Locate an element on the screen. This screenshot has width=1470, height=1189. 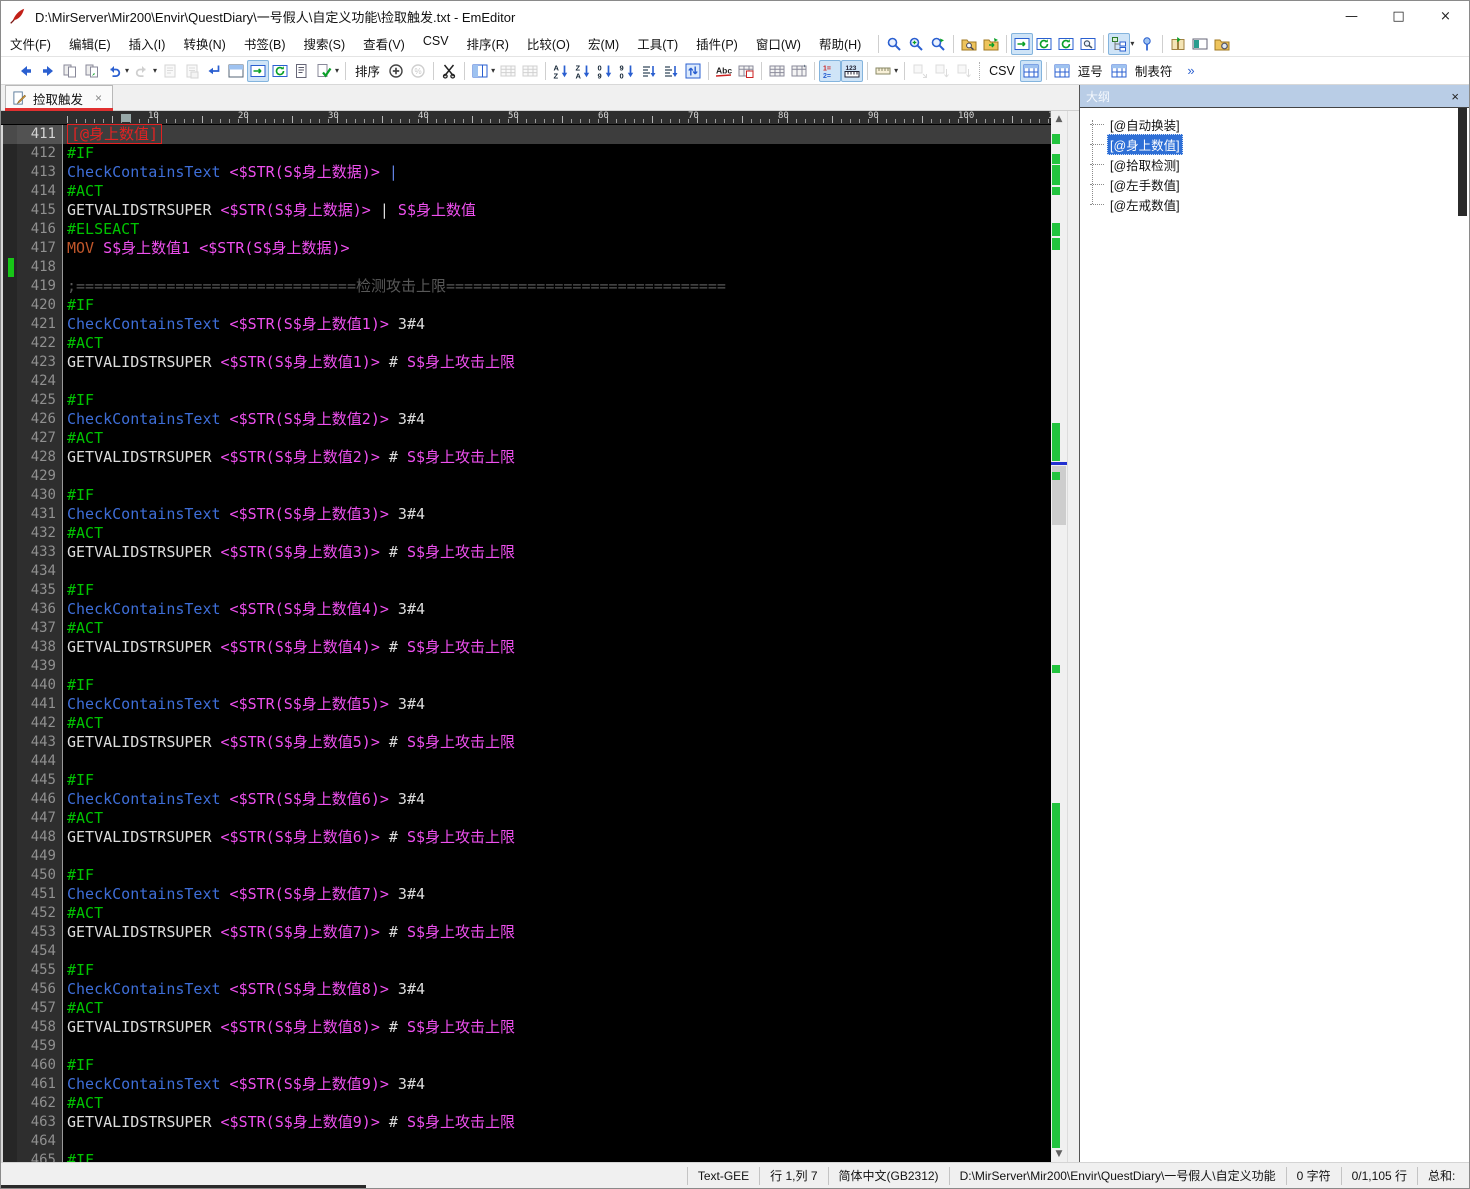
merge-columns-icon is located at coordinates (530, 71).